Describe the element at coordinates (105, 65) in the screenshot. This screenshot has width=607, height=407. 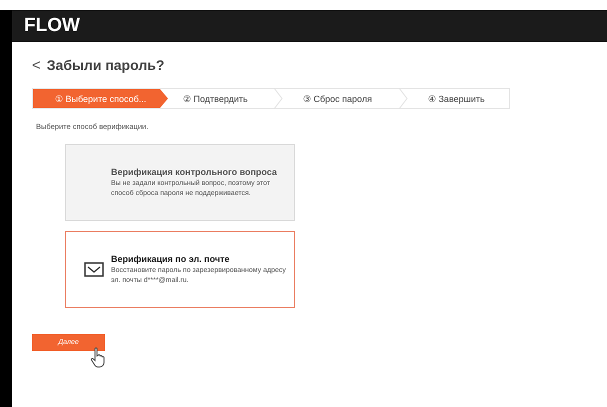
I see `page-title: Забыли пароль?` at that location.